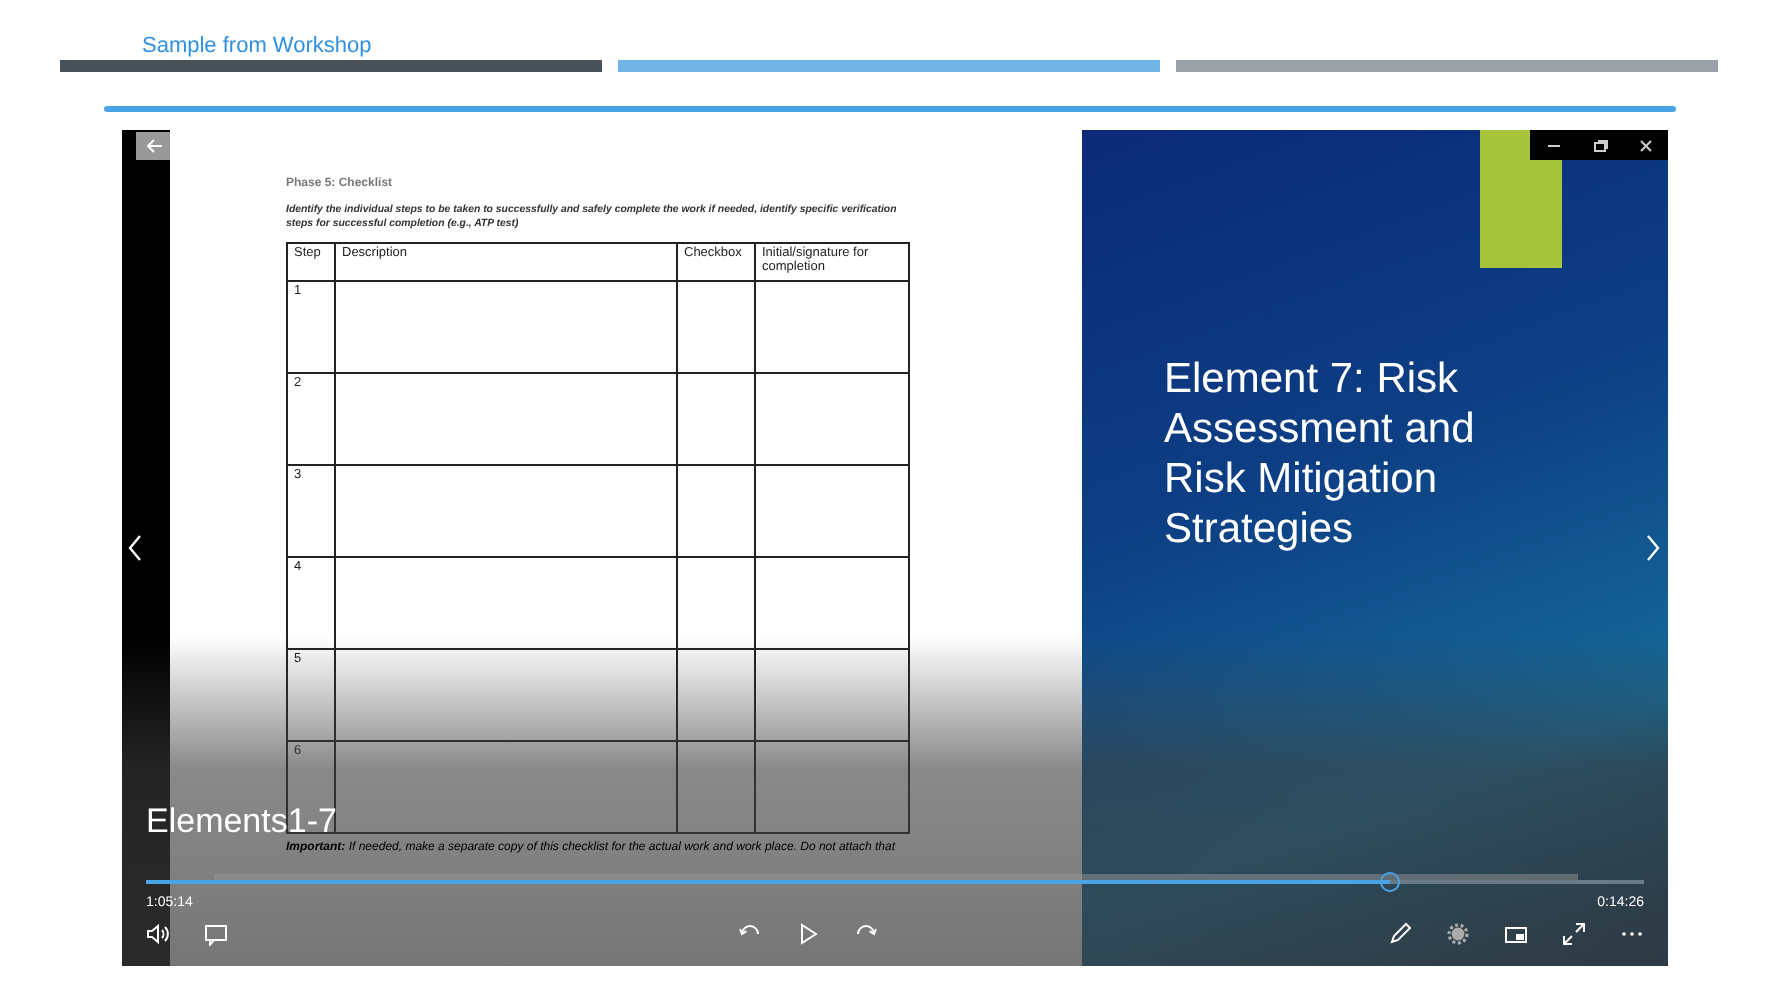 This screenshot has width=1772, height=986. What do you see at coordinates (216, 934) in the screenshot?
I see `captions-icon` at bounding box center [216, 934].